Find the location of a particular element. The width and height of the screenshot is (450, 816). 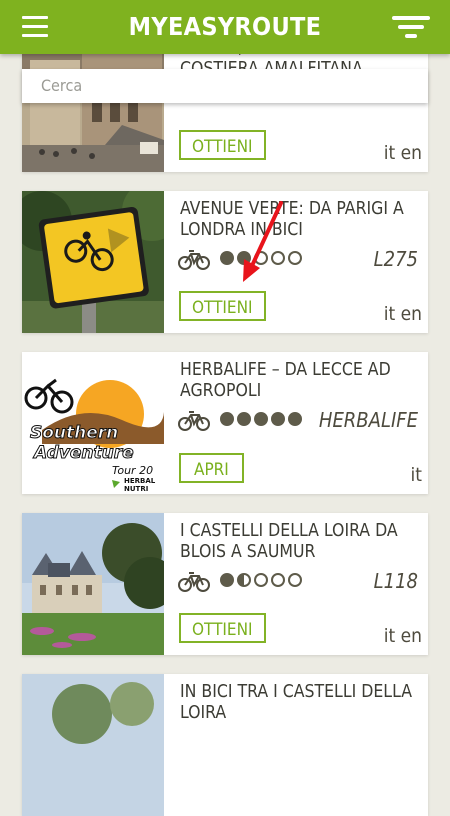

search-placeholder: Cerca is located at coordinates (62, 85).